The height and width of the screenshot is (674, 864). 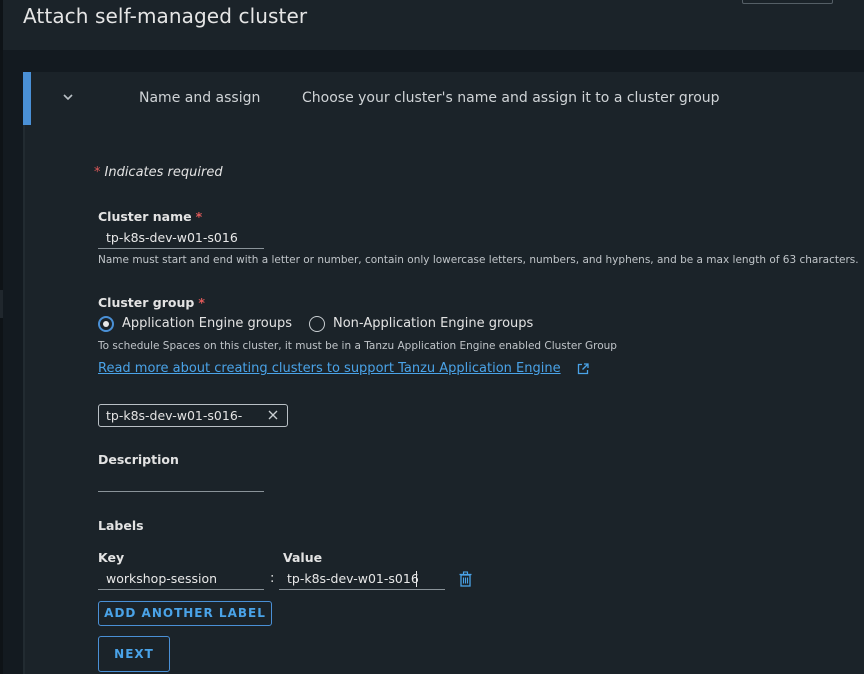 I want to click on radio-application-engine-groups, so click(x=106, y=324).